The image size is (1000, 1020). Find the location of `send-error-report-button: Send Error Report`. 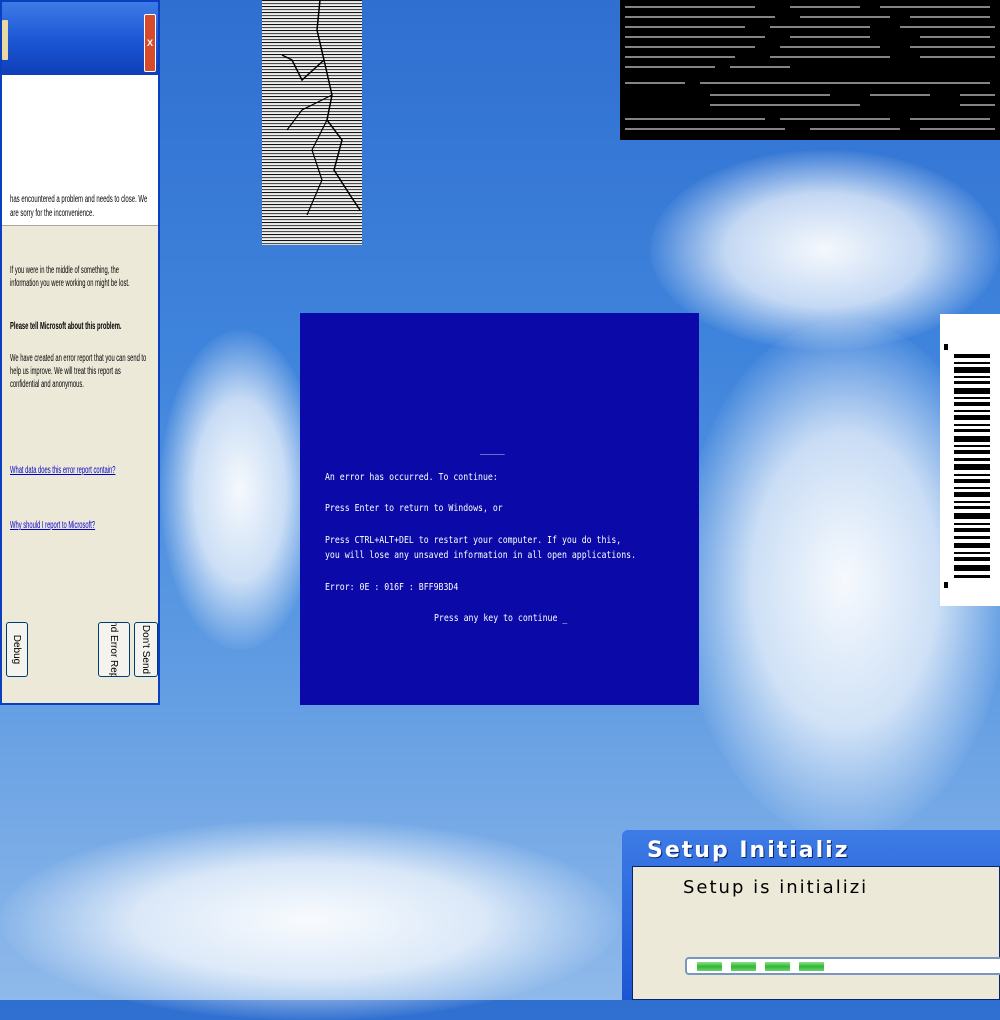

send-error-report-button: Send Error Report is located at coordinates (114, 649).